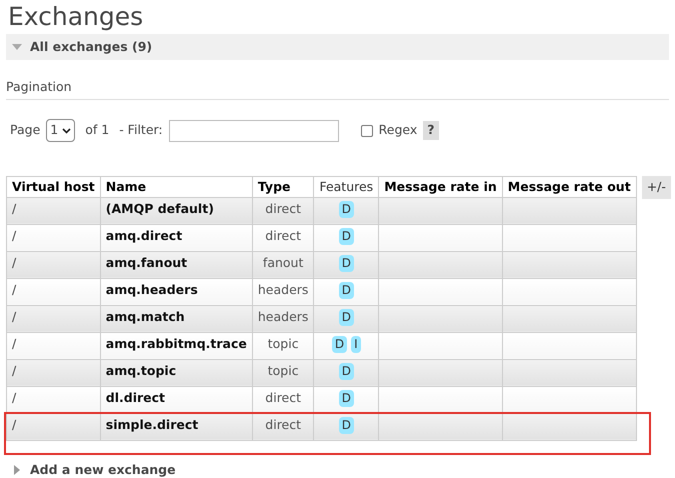  What do you see at coordinates (283, 187) in the screenshot?
I see `column-header: Type` at bounding box center [283, 187].